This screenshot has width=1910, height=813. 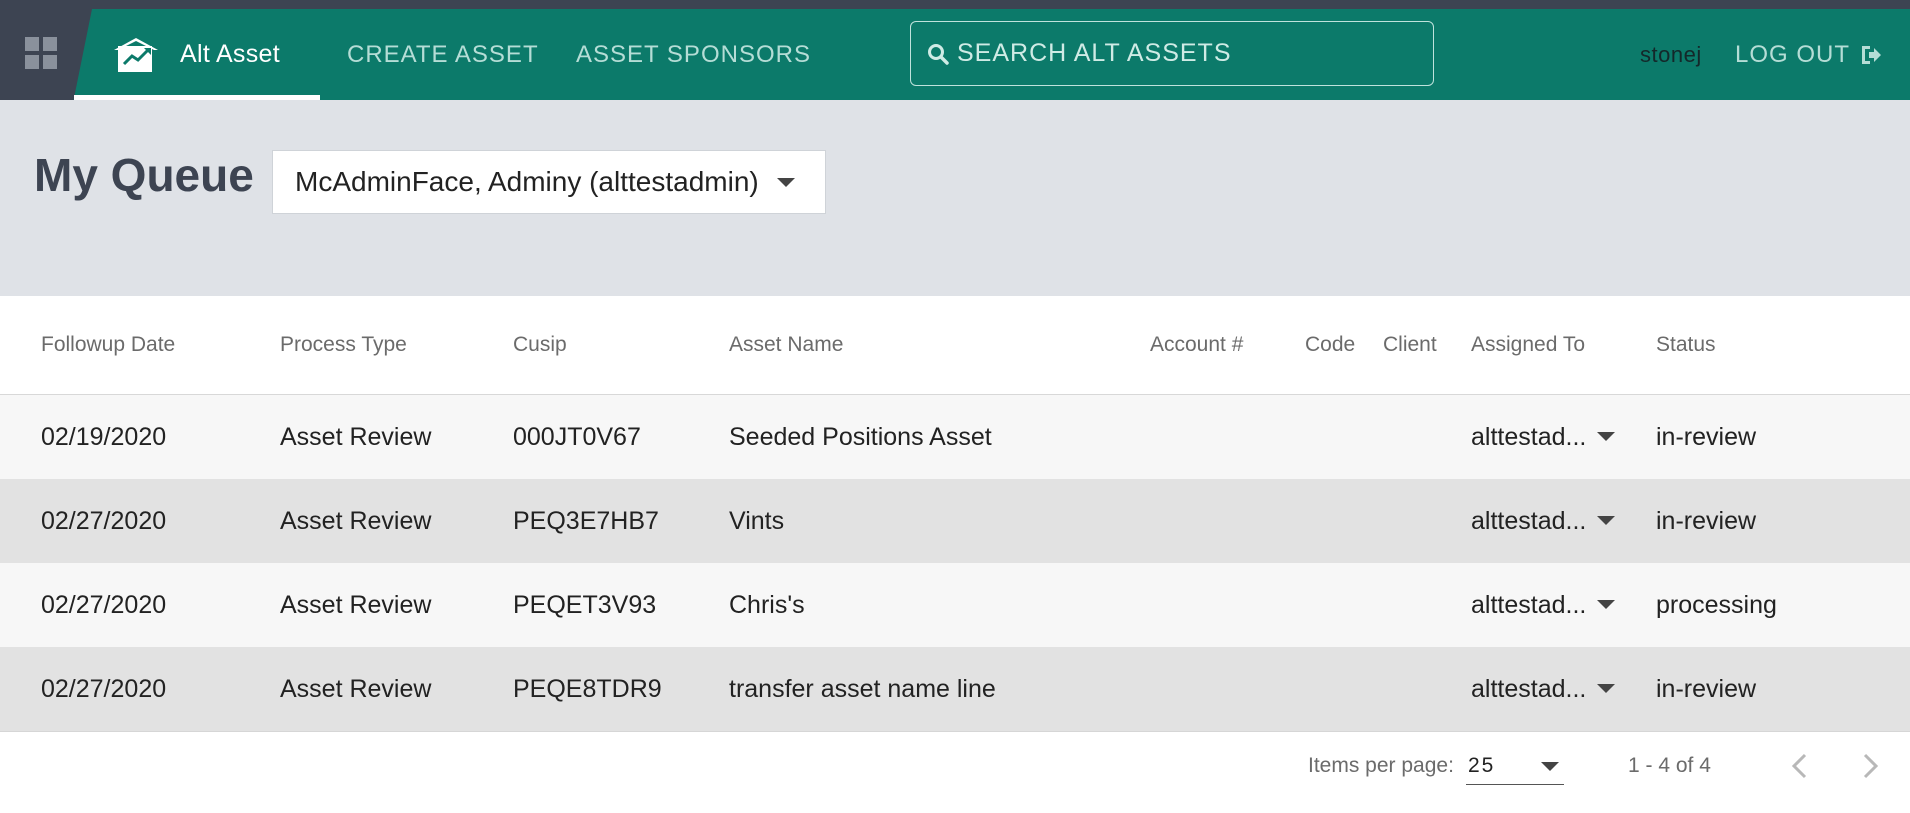 I want to click on cell-asset-name: Vints, so click(x=756, y=521).